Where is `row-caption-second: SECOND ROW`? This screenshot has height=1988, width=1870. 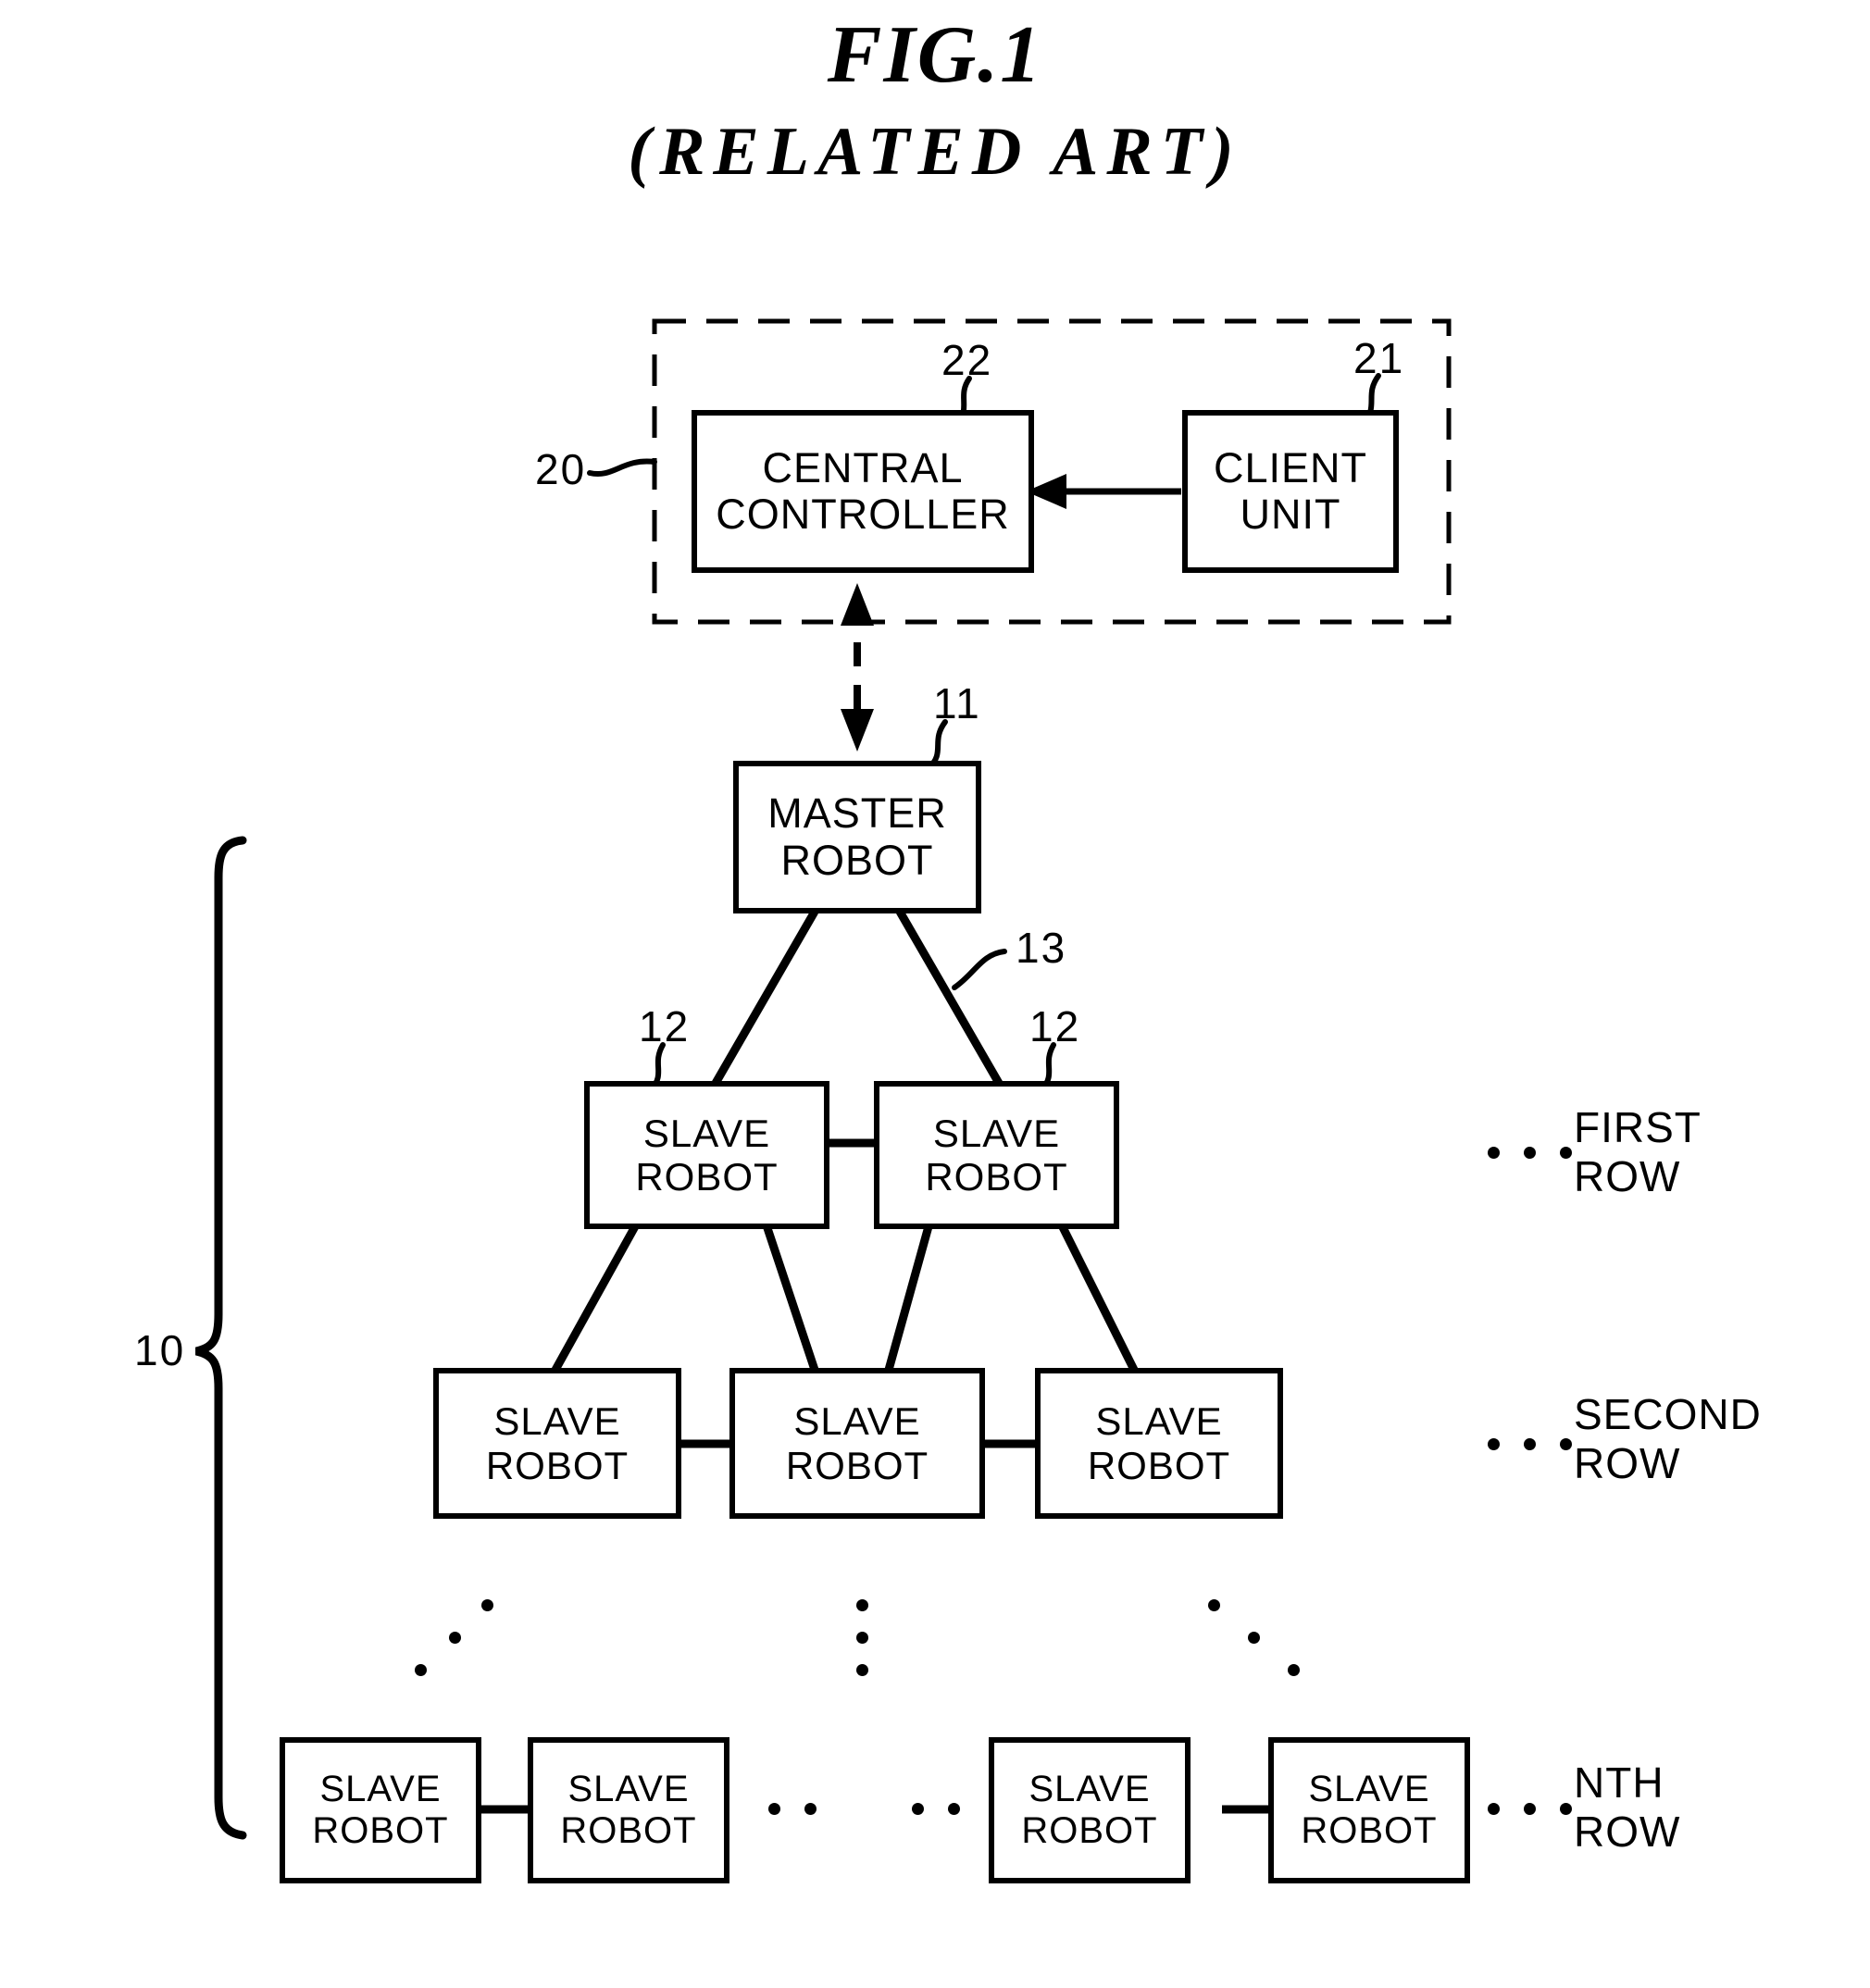
row-caption-second: SECOND ROW is located at coordinates (1668, 1439).